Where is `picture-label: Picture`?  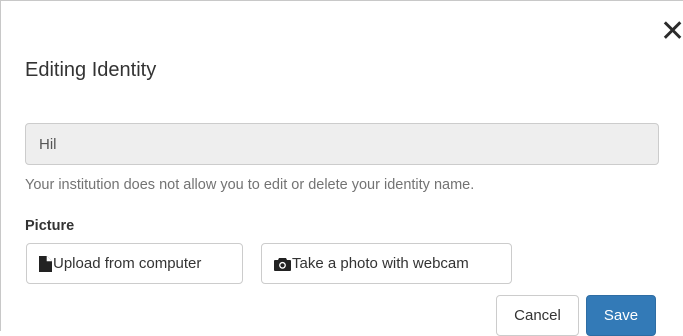
picture-label: Picture is located at coordinates (50, 226).